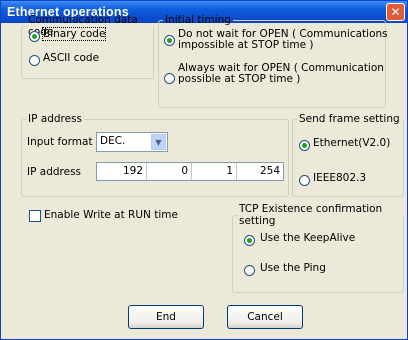  Describe the element at coordinates (158, 142) in the screenshot. I see `chevron-down-icon: ▼` at that location.